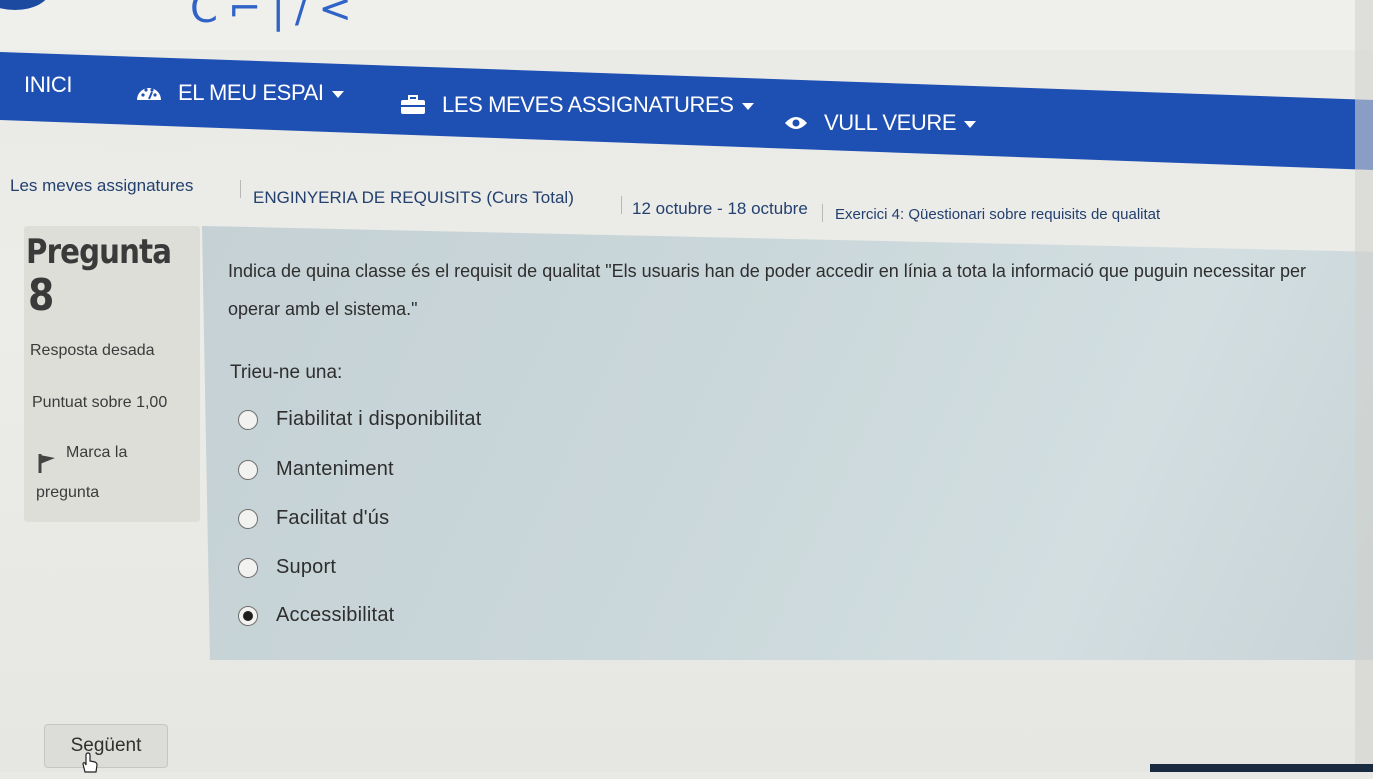 The image size is (1373, 779). What do you see at coordinates (335, 469) in the screenshot?
I see `answer-option-label: Manteniment` at bounding box center [335, 469].